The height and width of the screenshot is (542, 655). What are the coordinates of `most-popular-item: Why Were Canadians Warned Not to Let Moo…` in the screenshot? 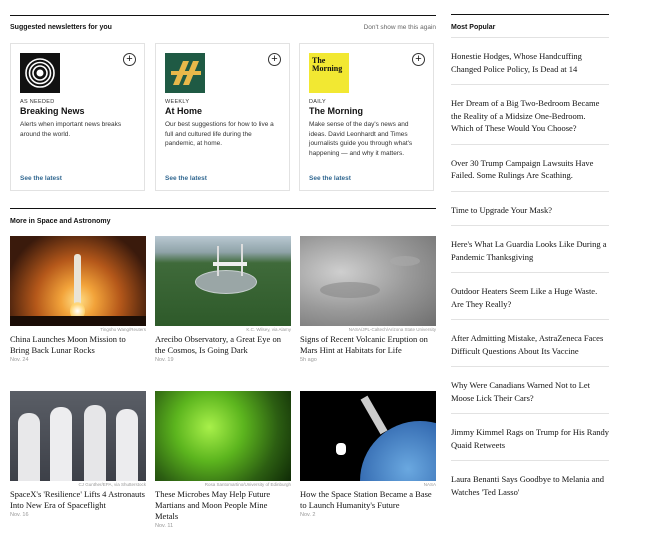 It's located at (530, 389).